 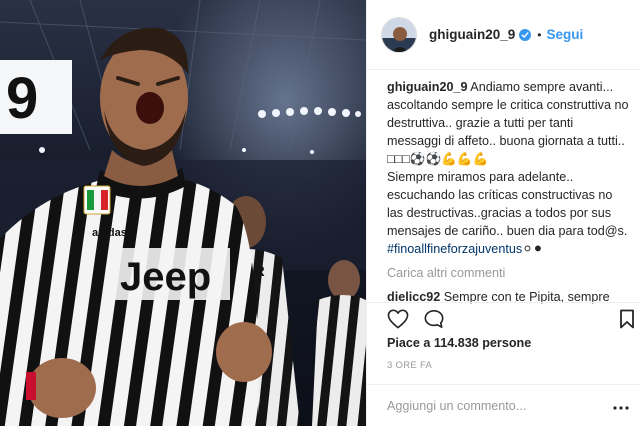 I want to click on caption-username: ghiguain20_9, so click(x=427, y=87).